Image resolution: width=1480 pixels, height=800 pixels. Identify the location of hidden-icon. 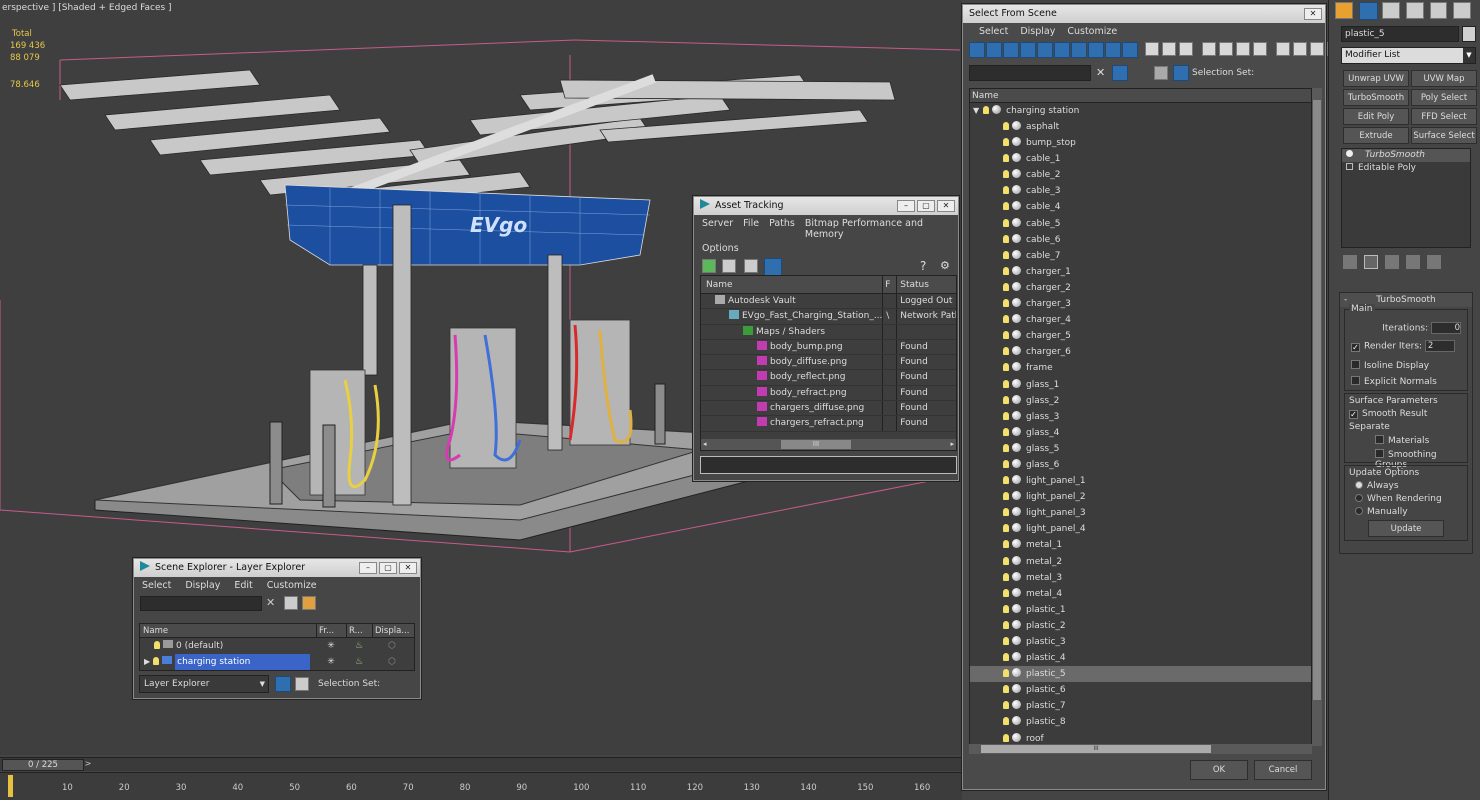
(1226, 49).